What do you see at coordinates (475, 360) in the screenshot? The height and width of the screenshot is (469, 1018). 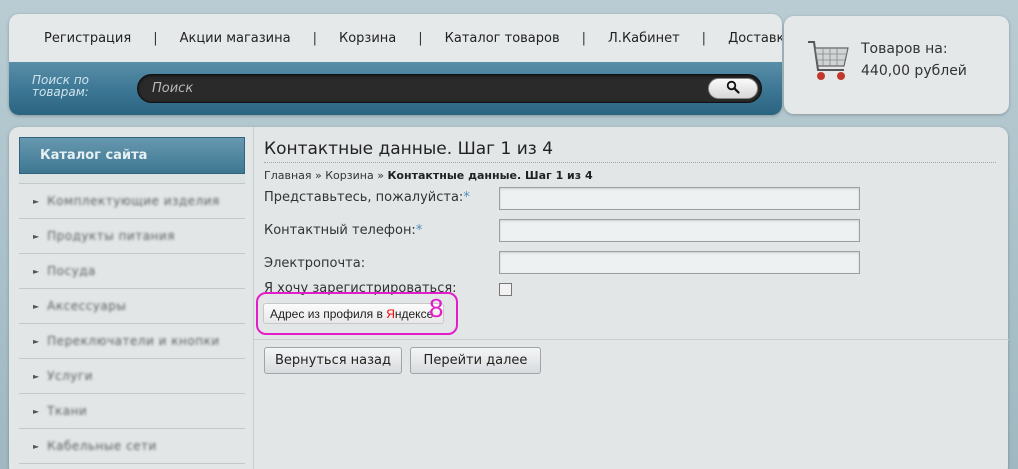 I see `next-button: Перейти далее` at bounding box center [475, 360].